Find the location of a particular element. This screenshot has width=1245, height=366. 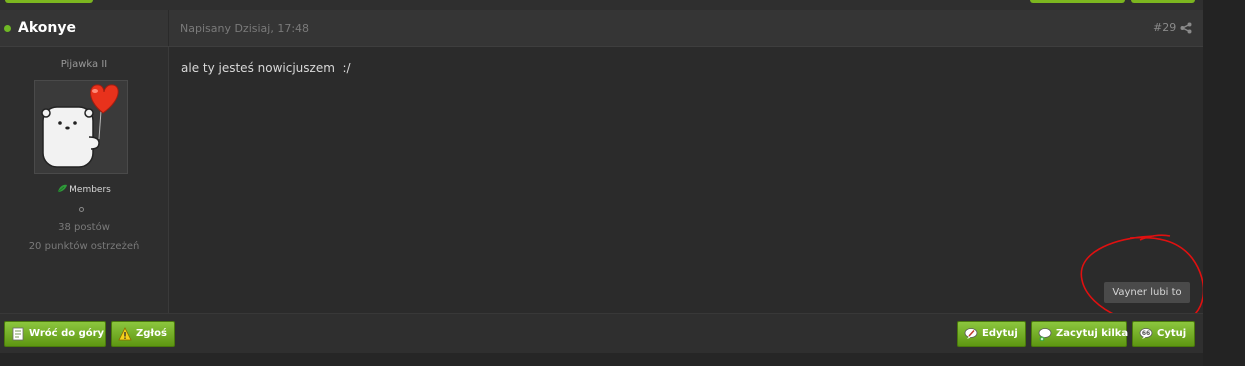

report-button: Zgłoś is located at coordinates (143, 334).